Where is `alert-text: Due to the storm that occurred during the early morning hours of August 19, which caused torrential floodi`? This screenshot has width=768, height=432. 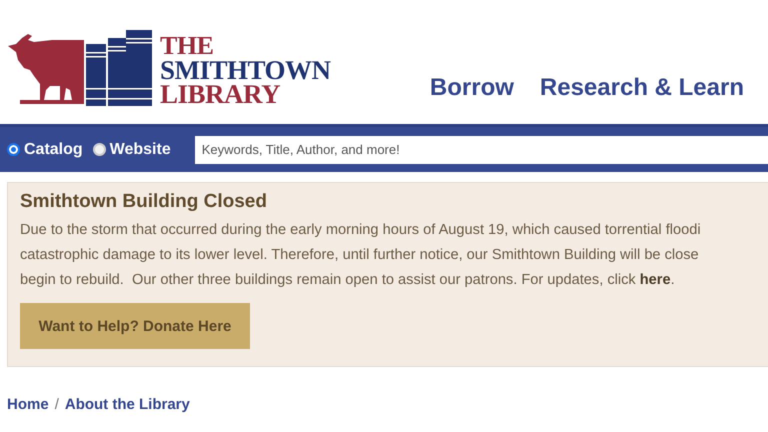
alert-text: Due to the storm that occurred during the early morning hours of August 19, which caused torrential floodi is located at coordinates (361, 230).